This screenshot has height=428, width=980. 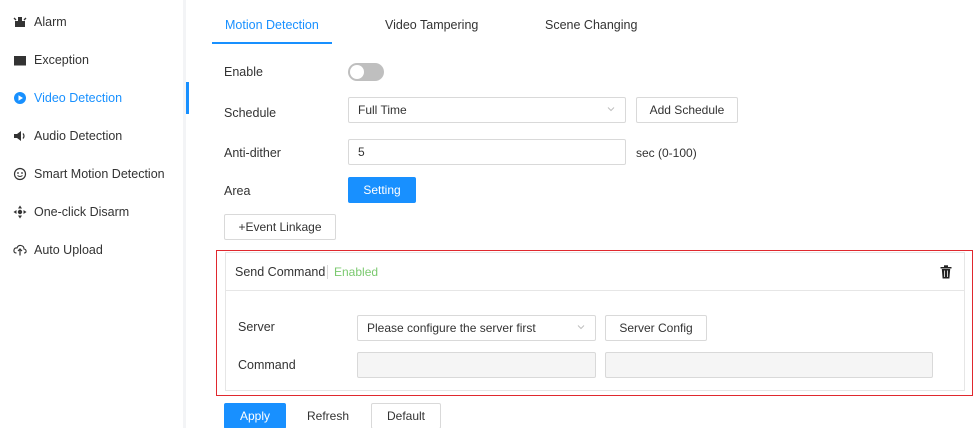 What do you see at coordinates (382, 110) in the screenshot?
I see `schedule-value: Full Time` at bounding box center [382, 110].